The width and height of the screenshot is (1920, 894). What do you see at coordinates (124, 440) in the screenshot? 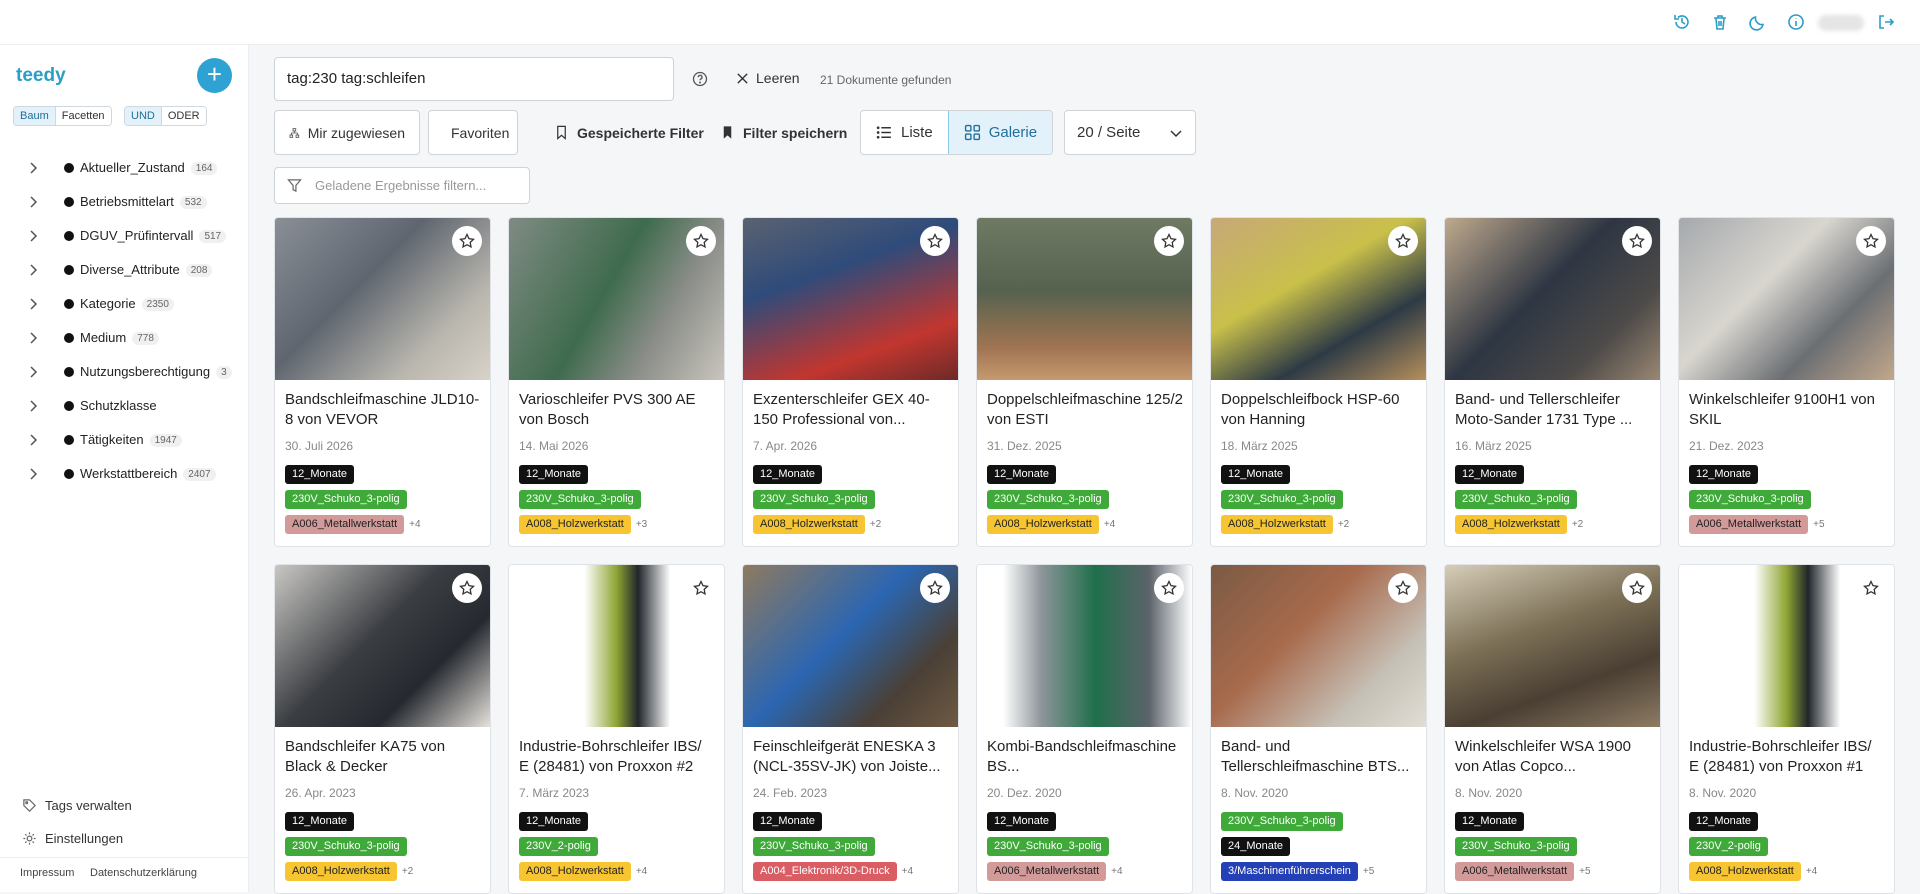
I see `tree-item: Tätigkeiten 1947` at bounding box center [124, 440].